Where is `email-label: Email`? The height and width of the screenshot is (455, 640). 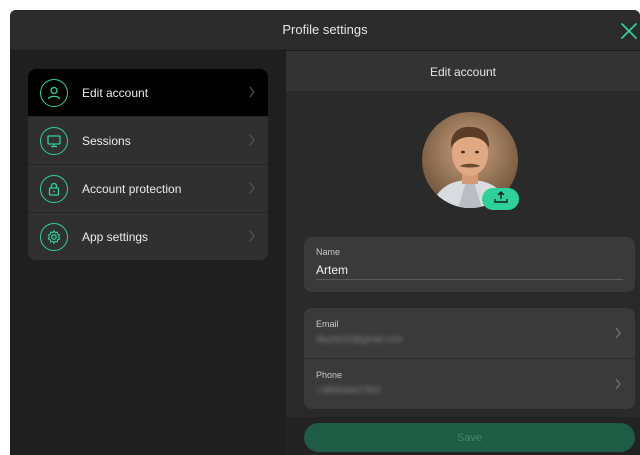
email-label: Email is located at coordinates (327, 324).